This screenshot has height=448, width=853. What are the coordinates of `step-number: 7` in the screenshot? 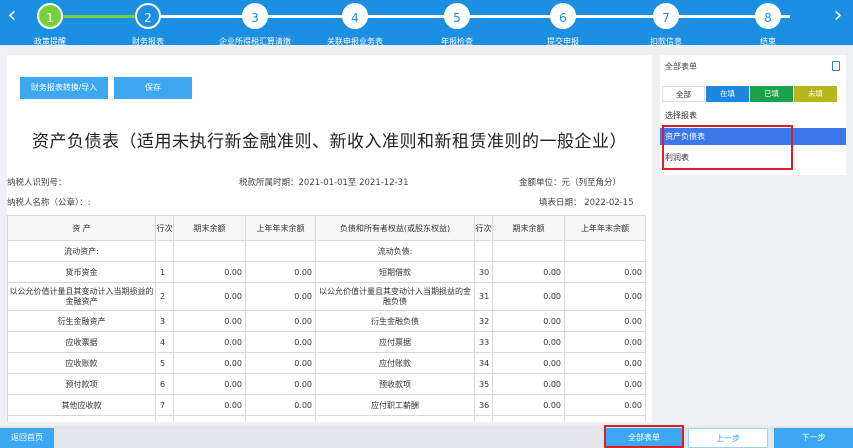 It's located at (666, 16).